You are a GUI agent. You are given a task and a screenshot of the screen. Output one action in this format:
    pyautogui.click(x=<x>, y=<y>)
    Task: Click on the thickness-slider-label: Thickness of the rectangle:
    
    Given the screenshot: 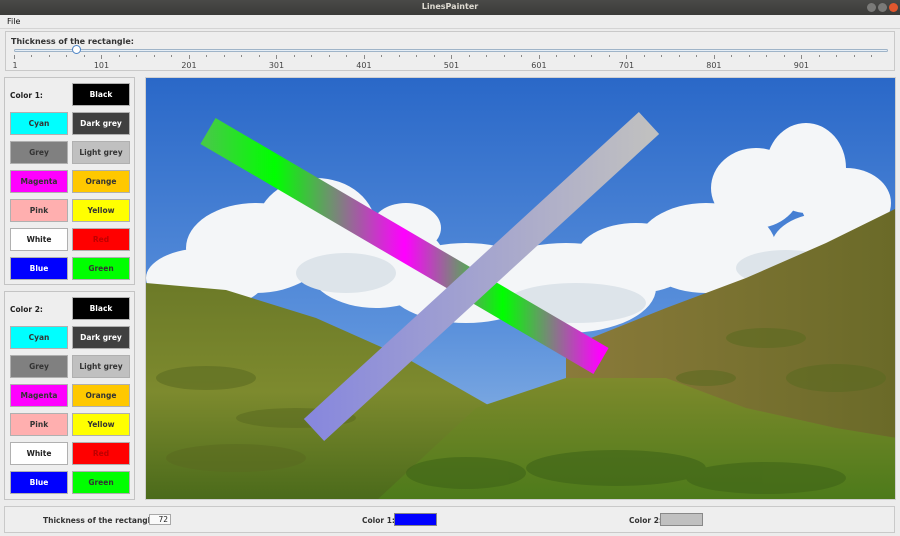 What is the action you would take?
    pyautogui.click(x=73, y=41)
    